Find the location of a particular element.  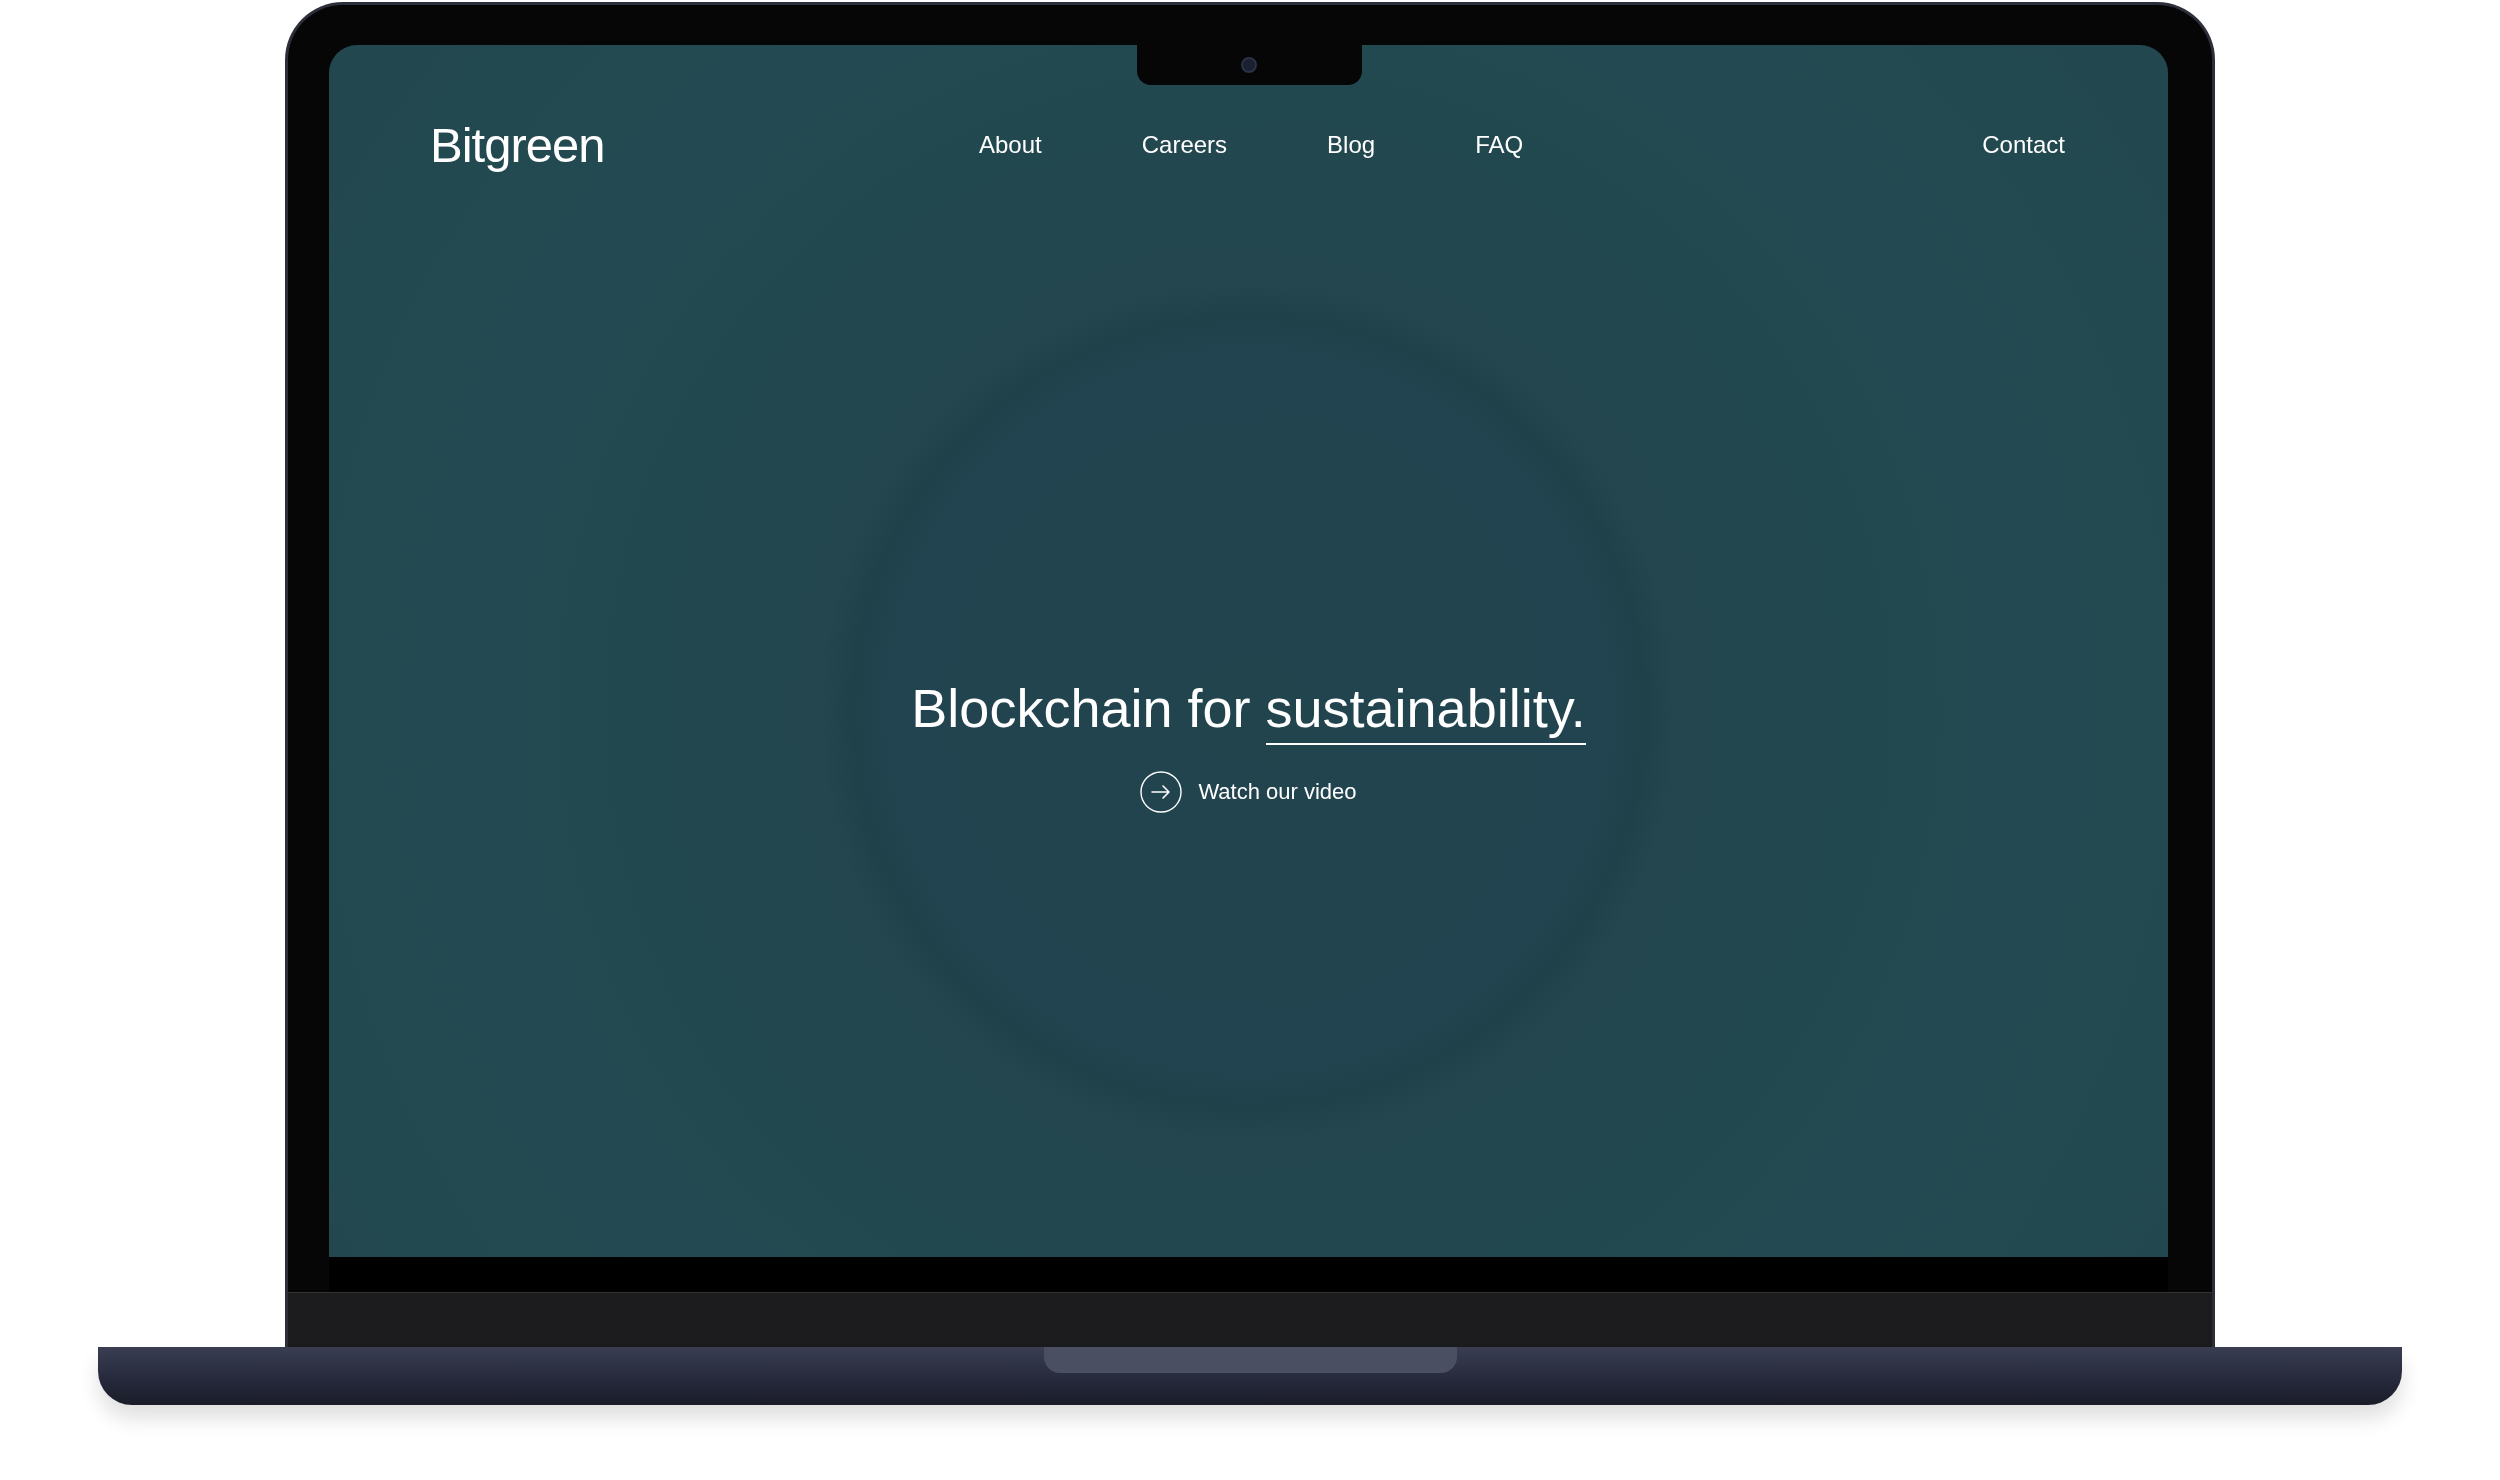

nav-link: About is located at coordinates (1010, 145).